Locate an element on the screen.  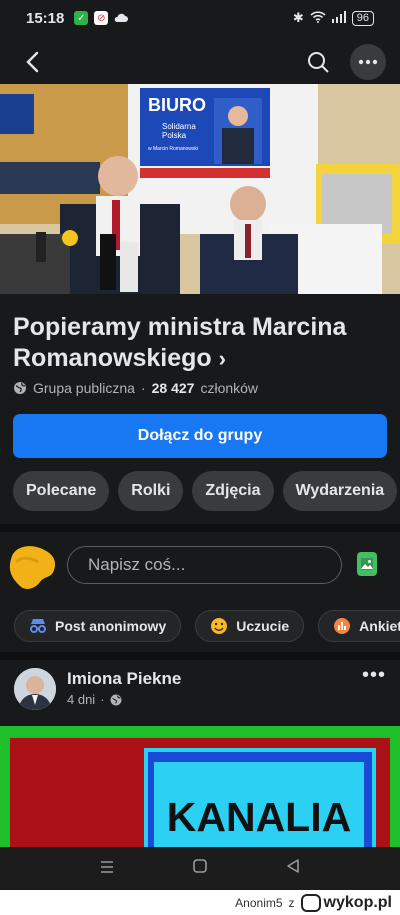
title-chevron-icon: › is located at coordinates (222, 358).